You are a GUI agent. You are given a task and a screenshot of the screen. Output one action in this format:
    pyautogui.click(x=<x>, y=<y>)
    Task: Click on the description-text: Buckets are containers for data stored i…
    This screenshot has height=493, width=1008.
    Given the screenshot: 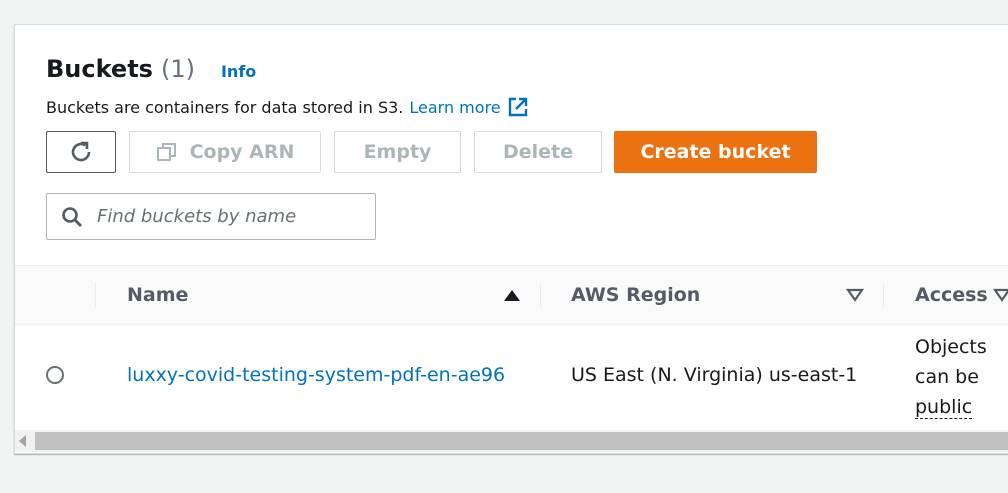 What is the action you would take?
    pyautogui.click(x=225, y=107)
    